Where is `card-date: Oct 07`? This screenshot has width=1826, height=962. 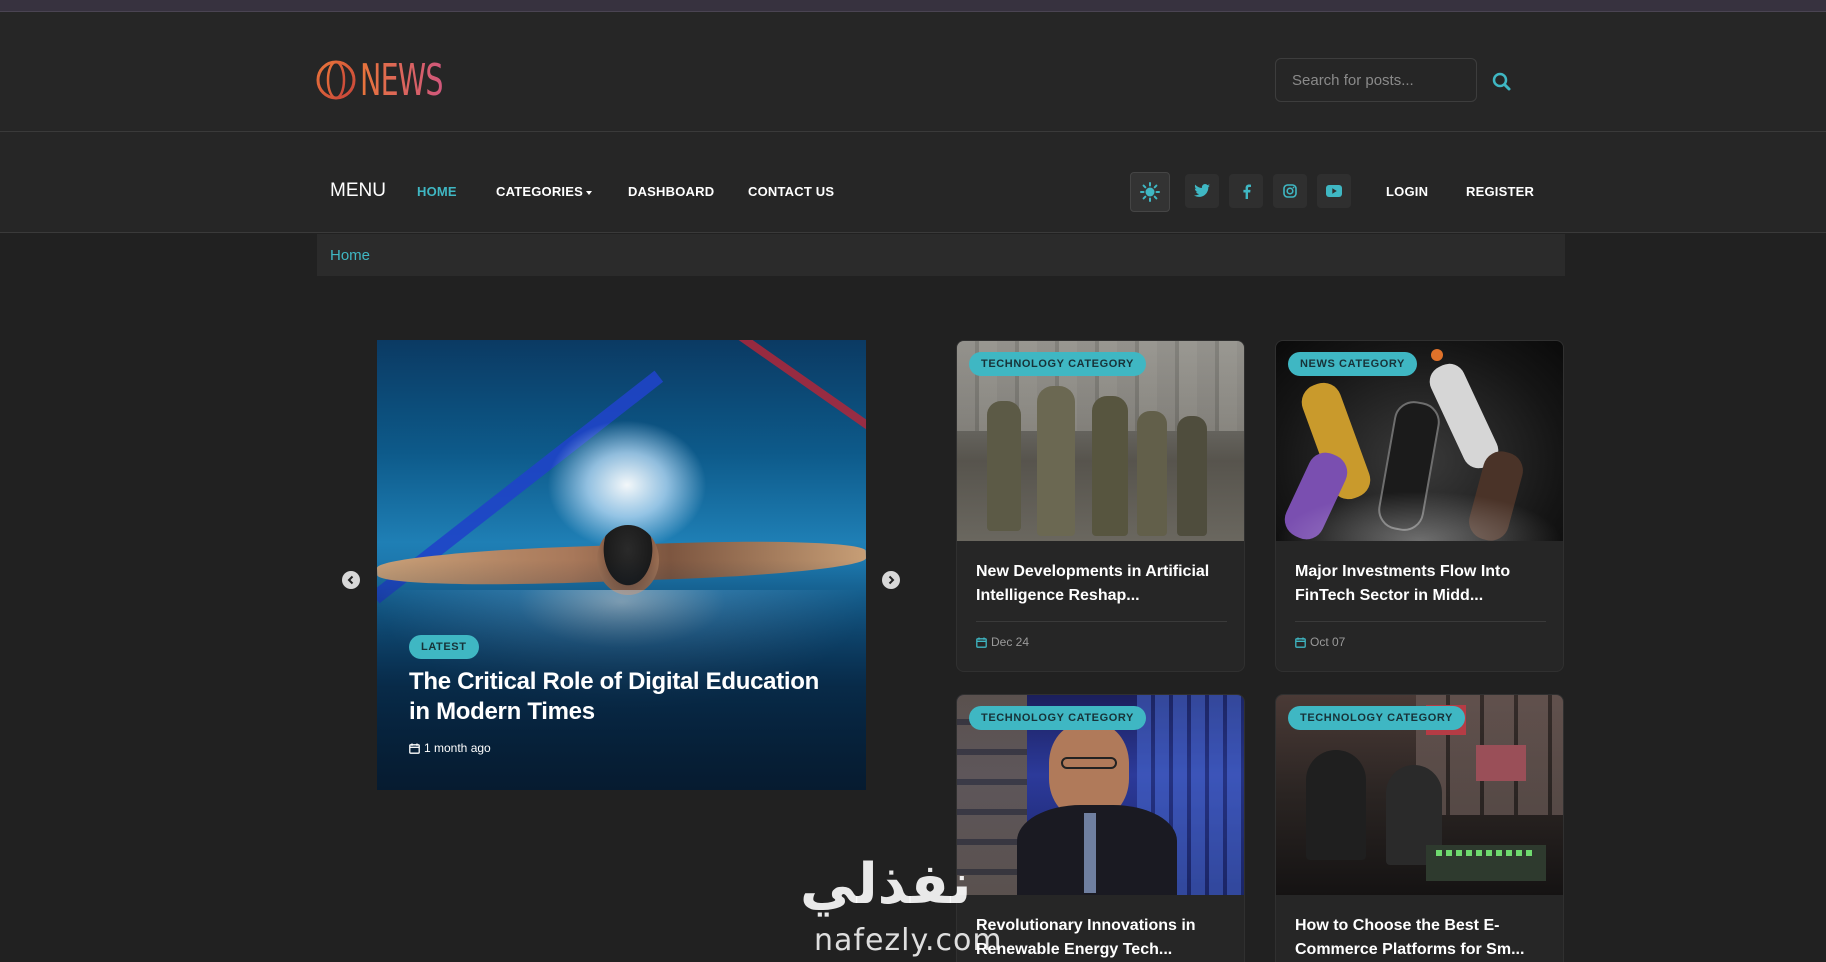
card-date: Oct 07 is located at coordinates (1320, 642).